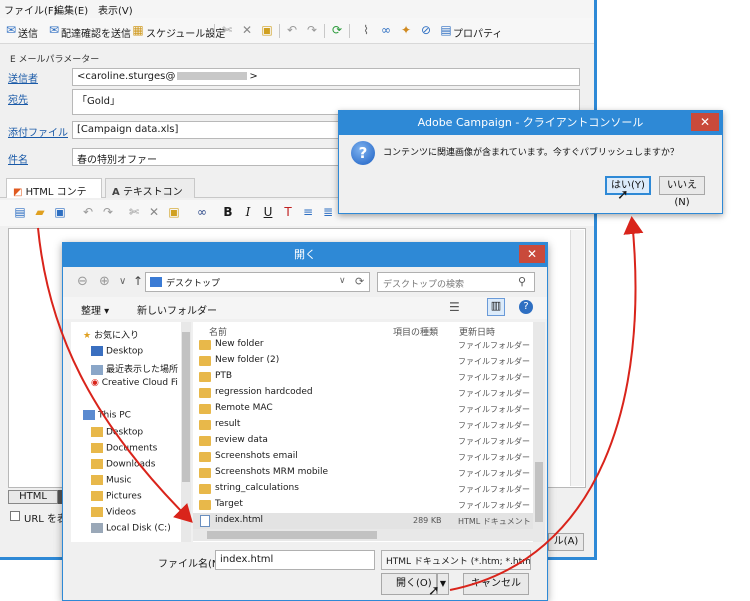  I want to click on send-icon: ✉, so click(11, 30).